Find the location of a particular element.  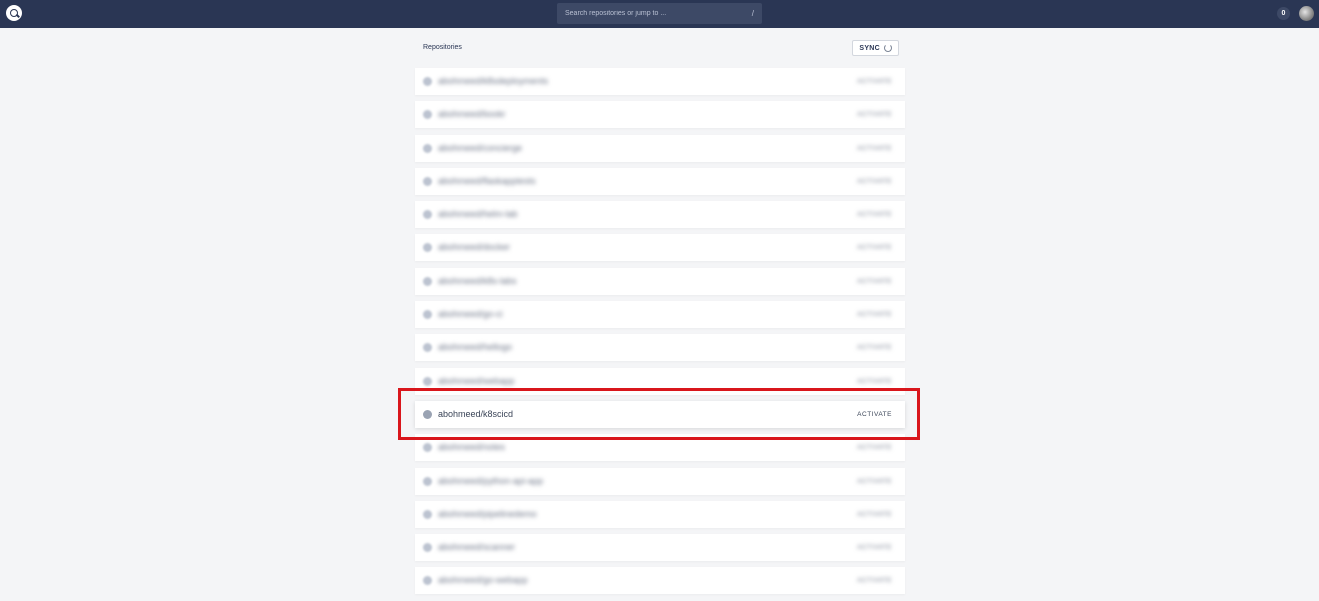

repository-name: abohmeed/hellogo is located at coordinates (475, 347).